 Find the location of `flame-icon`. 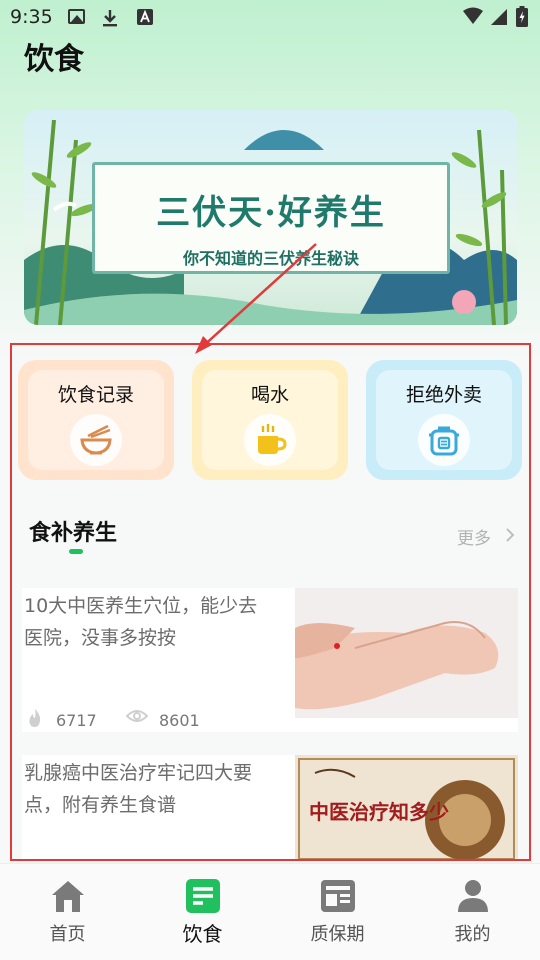

flame-icon is located at coordinates (35, 720).